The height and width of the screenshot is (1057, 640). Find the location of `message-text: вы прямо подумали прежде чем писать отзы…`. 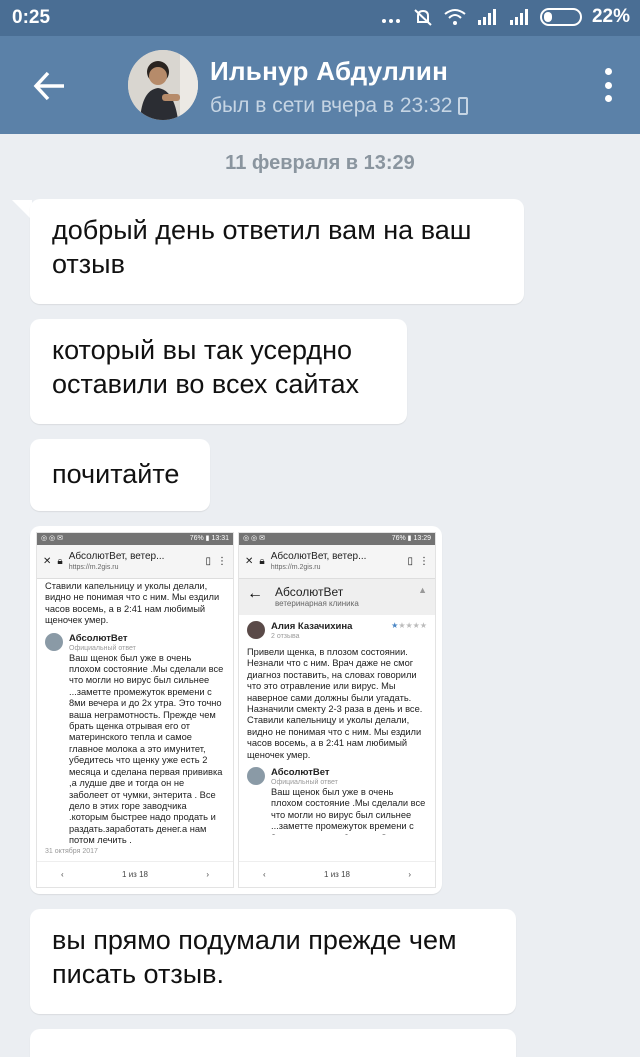

message-text: вы прямо подумали прежде чем писать отзы… is located at coordinates (254, 957).